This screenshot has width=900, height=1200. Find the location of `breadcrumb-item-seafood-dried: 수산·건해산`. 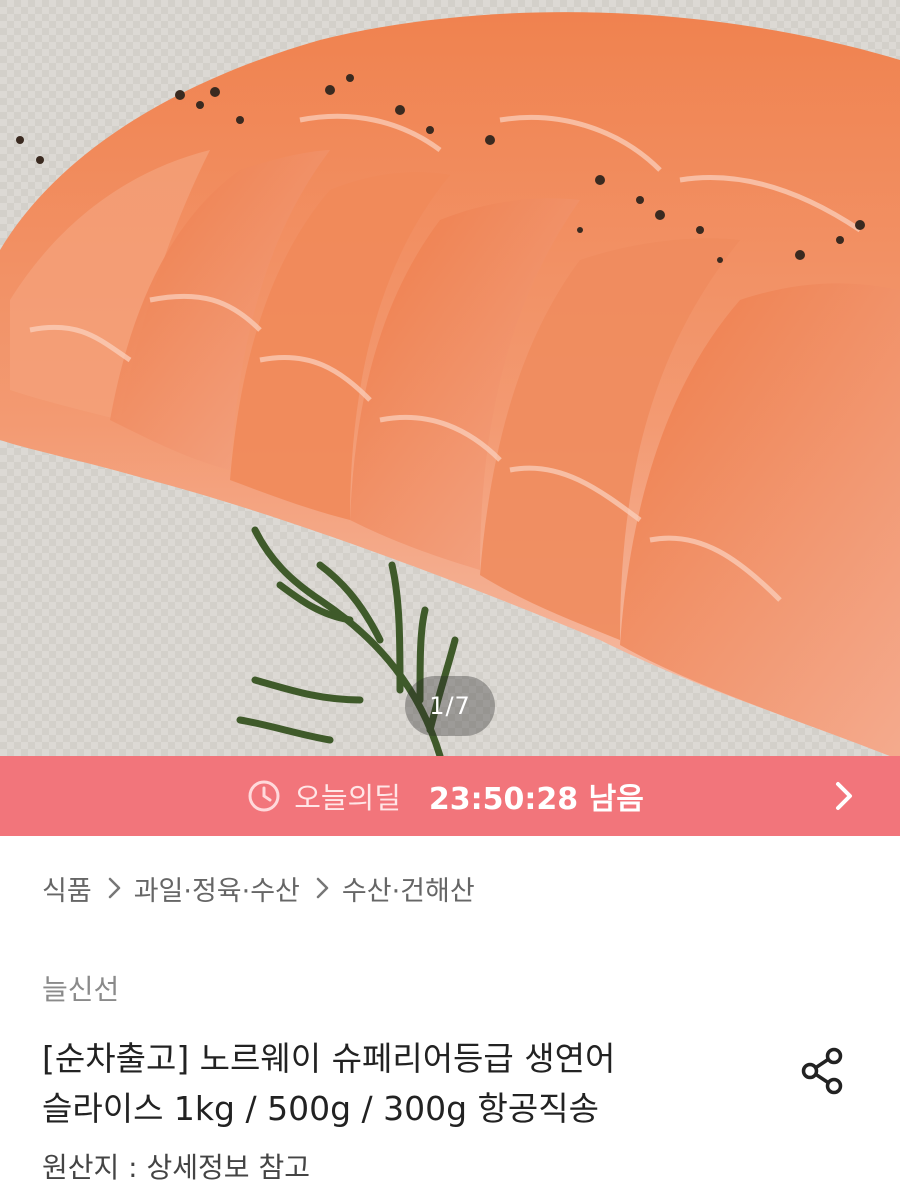

breadcrumb-item-seafood-dried: 수산·건해산 is located at coordinates (408, 888).